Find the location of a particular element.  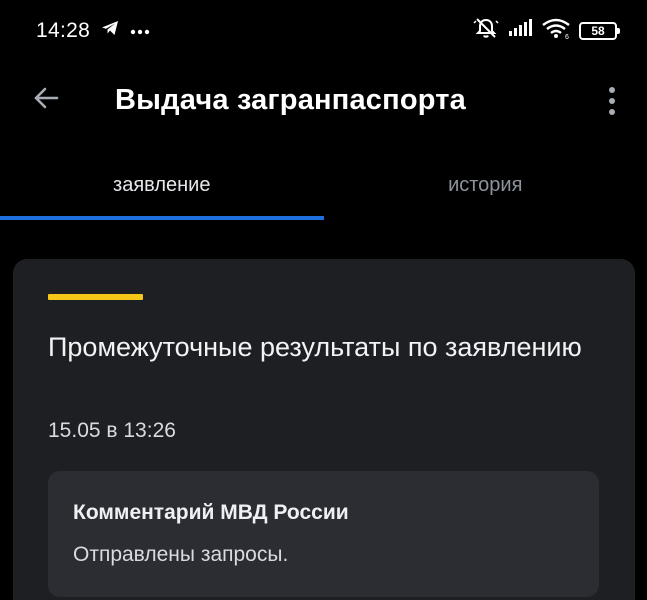

status-left-icons is located at coordinates (125, 30).